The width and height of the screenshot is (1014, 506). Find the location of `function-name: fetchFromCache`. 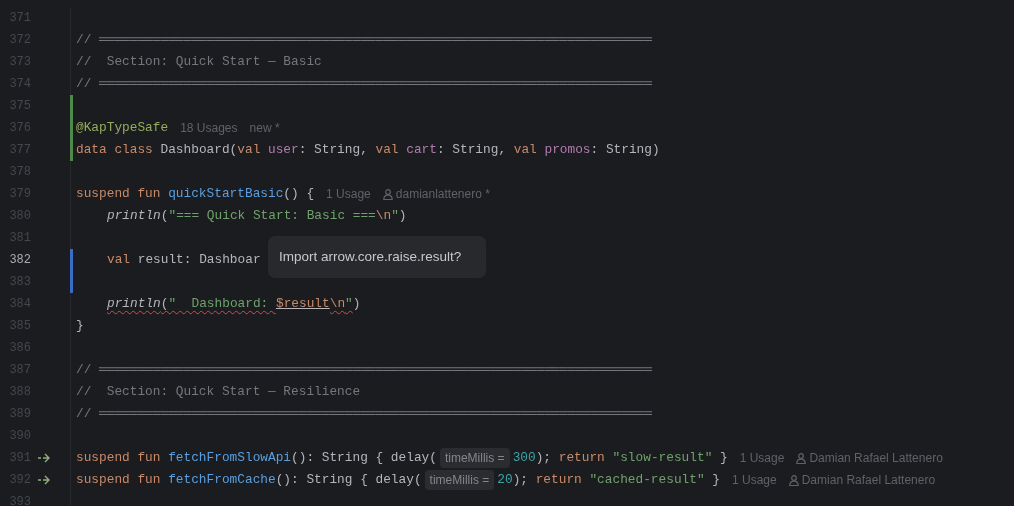

function-name: fetchFromCache is located at coordinates (222, 480).